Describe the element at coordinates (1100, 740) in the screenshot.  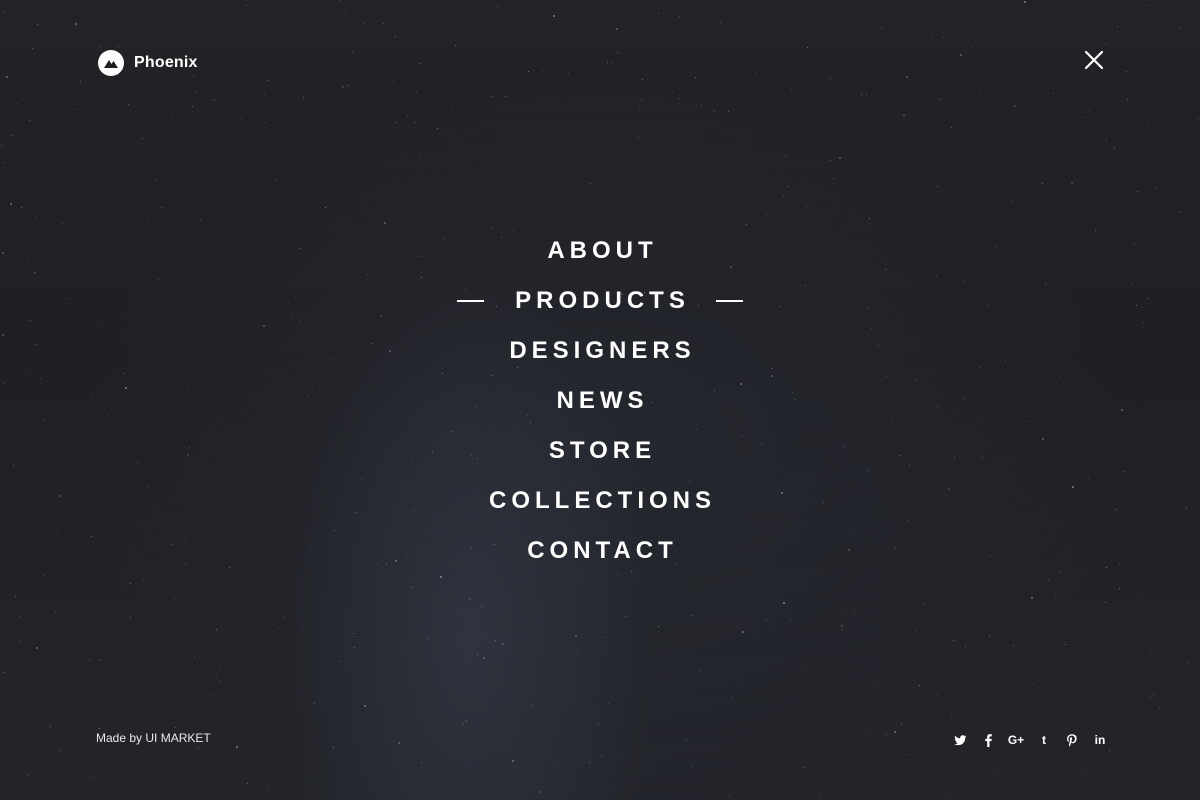
I see `linkedin-icon: in` at that location.